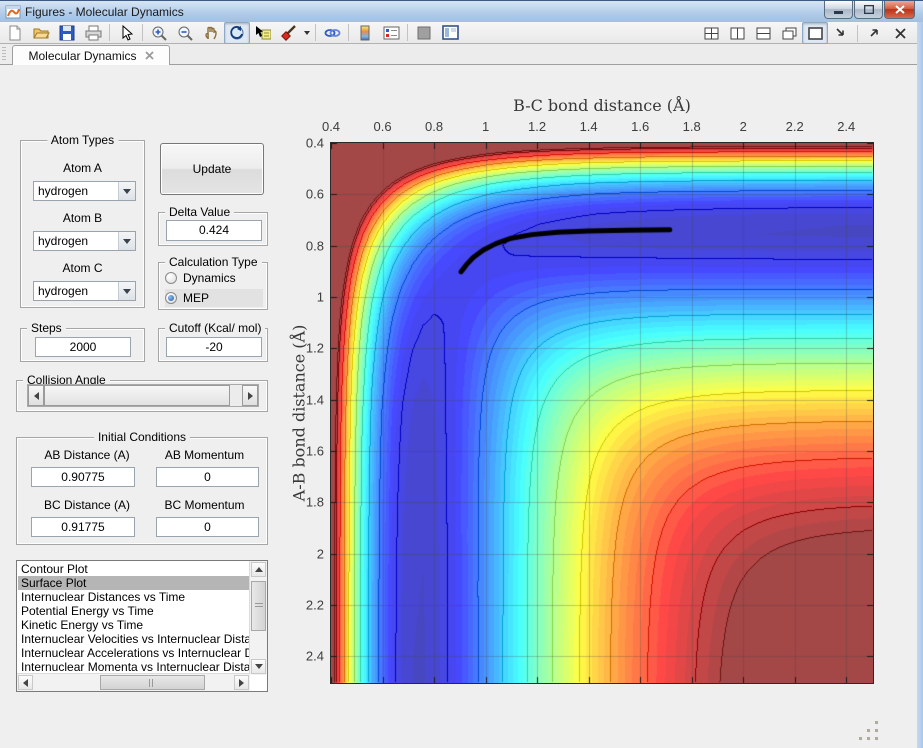  Describe the element at coordinates (149, 55) in the screenshot. I see `tab-close-icon` at that location.